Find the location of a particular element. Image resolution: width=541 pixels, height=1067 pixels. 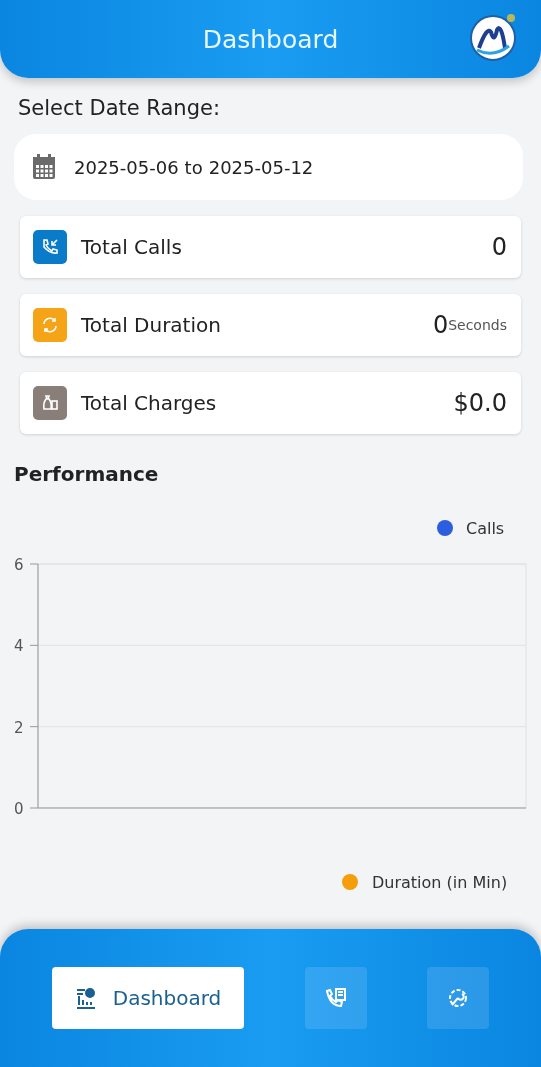

stat-value: $0.0 is located at coordinates (480, 403).